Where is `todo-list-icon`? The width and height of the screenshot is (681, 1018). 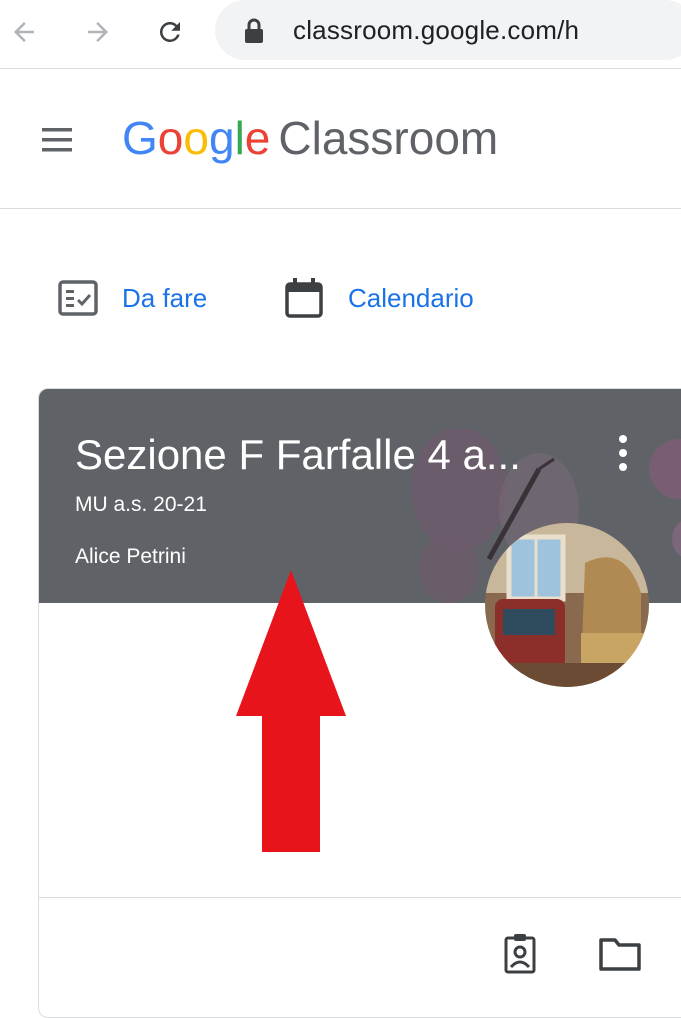 todo-list-icon is located at coordinates (78, 298).